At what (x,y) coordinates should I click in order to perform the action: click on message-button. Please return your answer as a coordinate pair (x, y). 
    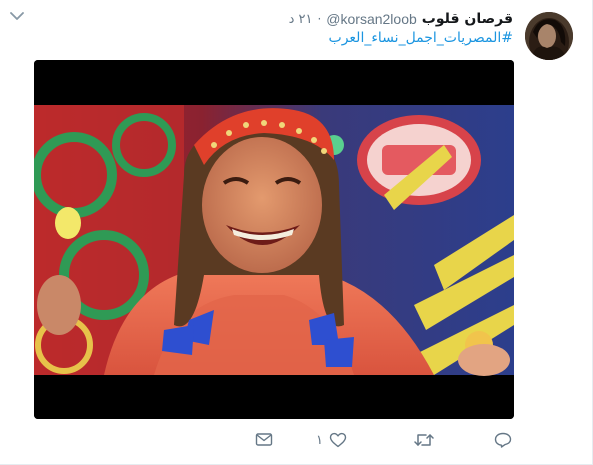
    Looking at the image, I should click on (264, 439).